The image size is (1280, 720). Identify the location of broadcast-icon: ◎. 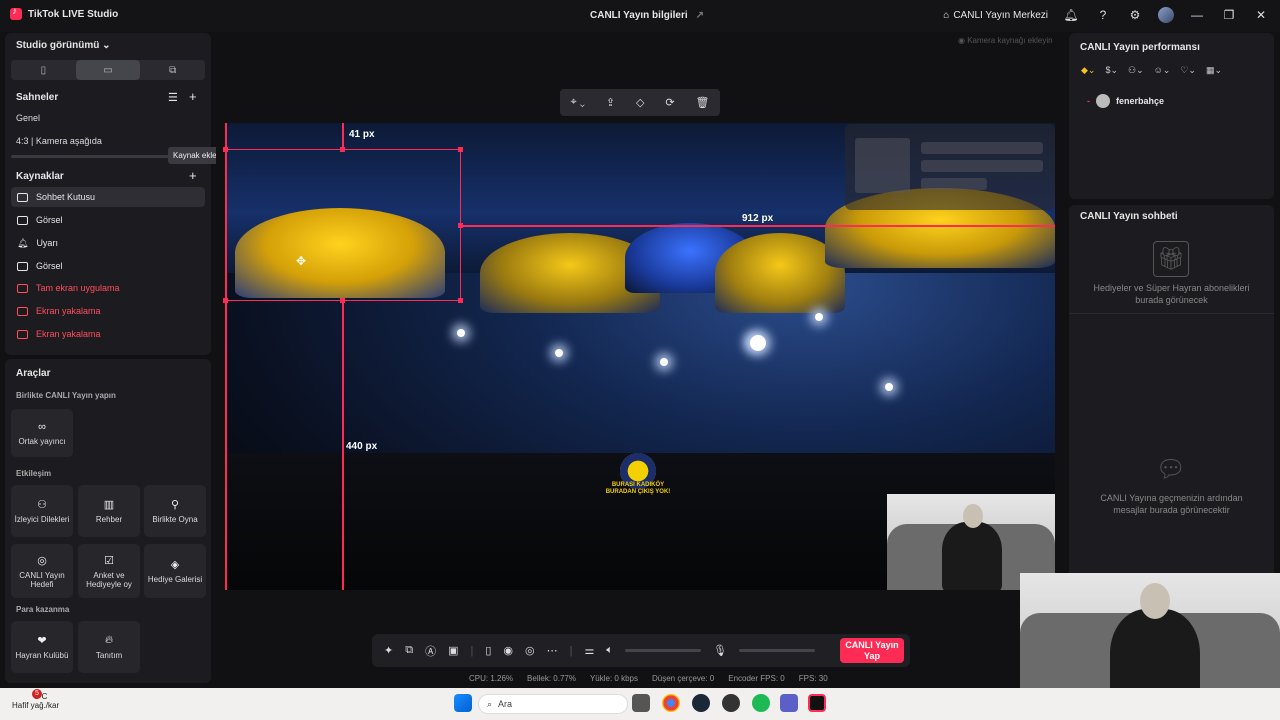
(530, 650).